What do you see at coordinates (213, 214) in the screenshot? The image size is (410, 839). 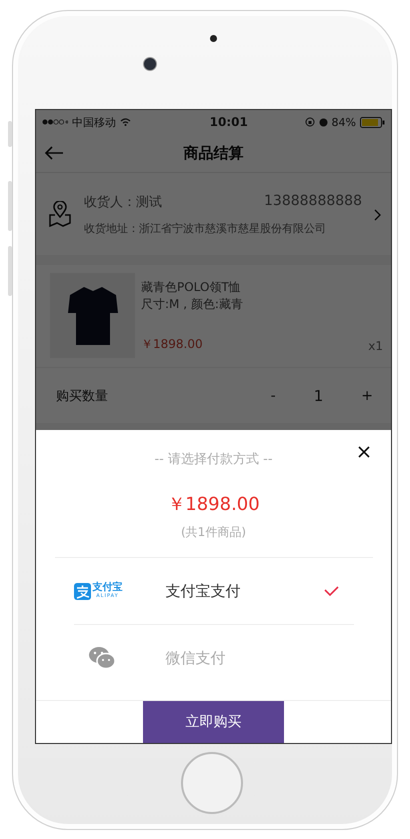 I see `address-card: 收货人：测试 13888888888 收货地址：浙江省宁波市慈溪市慈星股份有限公司` at bounding box center [213, 214].